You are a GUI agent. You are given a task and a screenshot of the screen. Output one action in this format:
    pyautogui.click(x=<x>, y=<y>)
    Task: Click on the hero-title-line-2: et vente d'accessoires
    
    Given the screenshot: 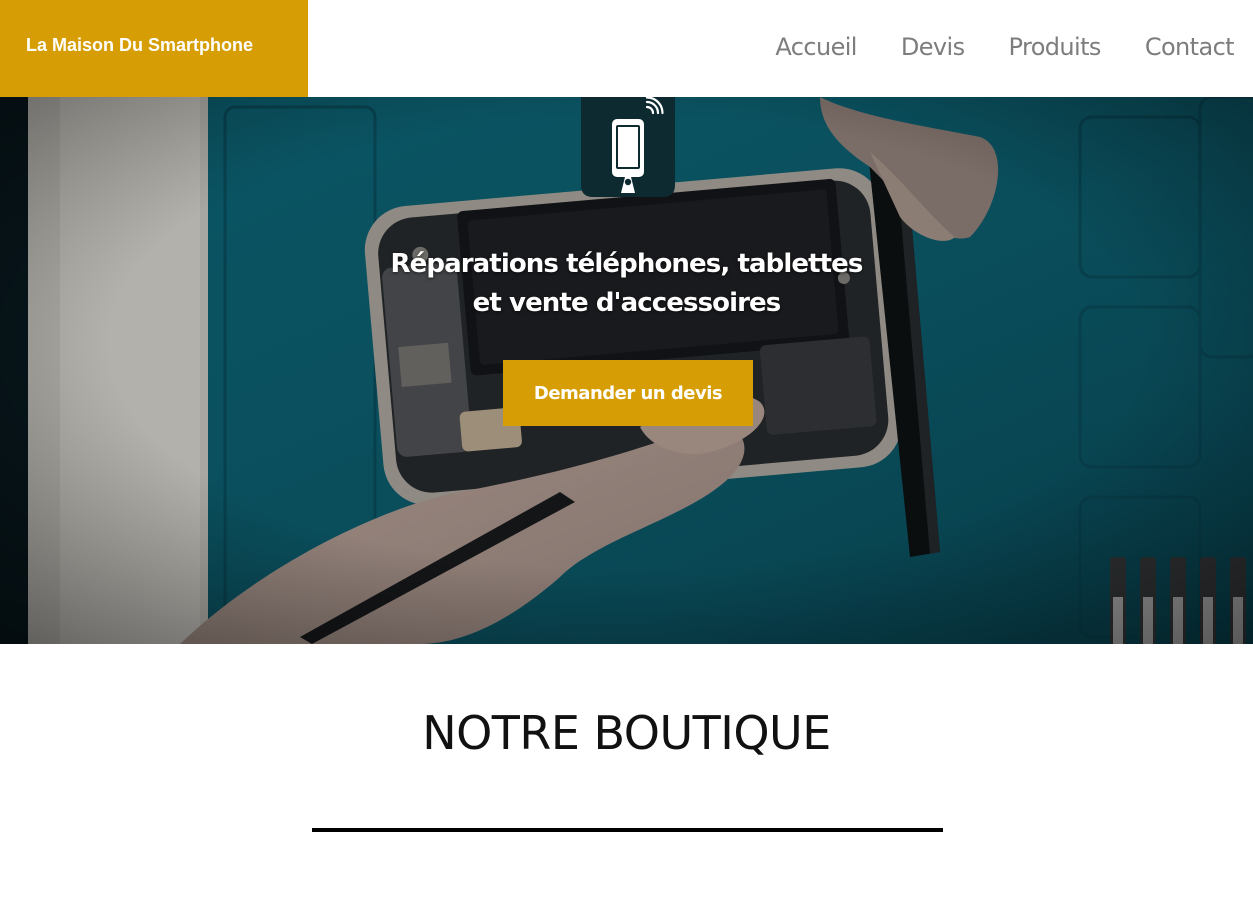 What is the action you would take?
    pyautogui.click(x=627, y=303)
    